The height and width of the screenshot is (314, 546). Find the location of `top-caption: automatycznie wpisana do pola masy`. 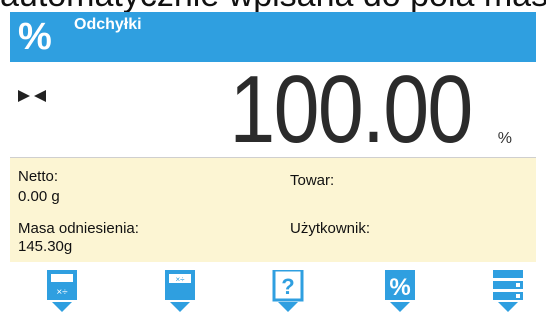

top-caption: automatycznie wpisana do pola masy is located at coordinates (273, 6).